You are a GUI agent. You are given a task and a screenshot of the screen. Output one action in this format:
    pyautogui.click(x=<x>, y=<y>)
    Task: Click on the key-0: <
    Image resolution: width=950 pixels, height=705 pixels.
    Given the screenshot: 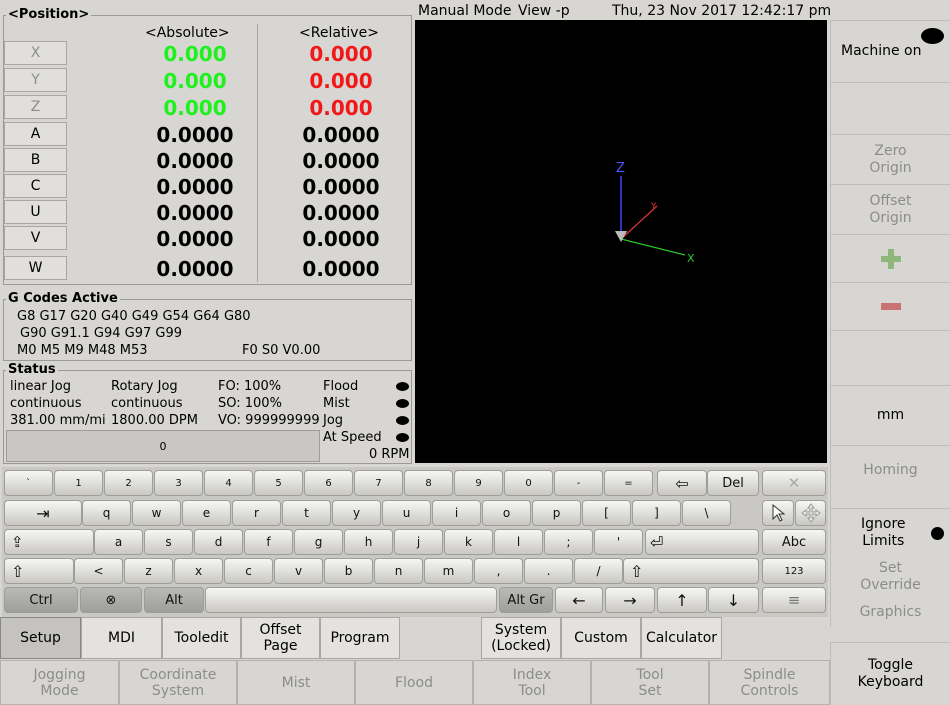 What is the action you would take?
    pyautogui.click(x=98, y=571)
    